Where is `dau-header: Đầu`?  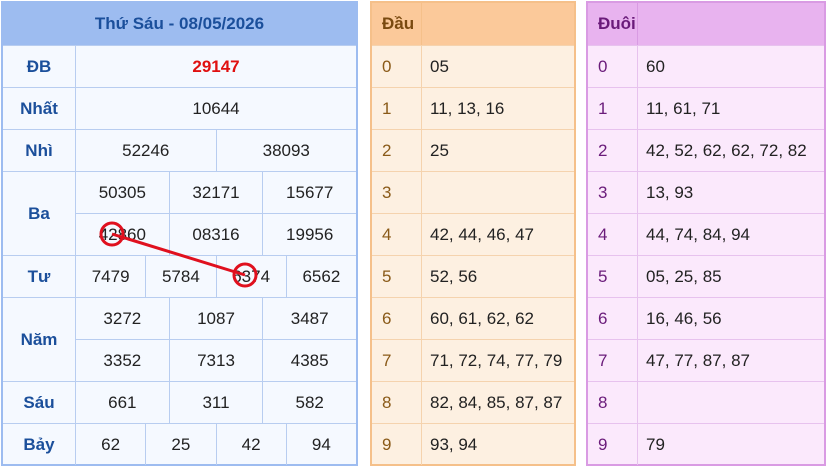 dau-header: Đầu is located at coordinates (473, 24).